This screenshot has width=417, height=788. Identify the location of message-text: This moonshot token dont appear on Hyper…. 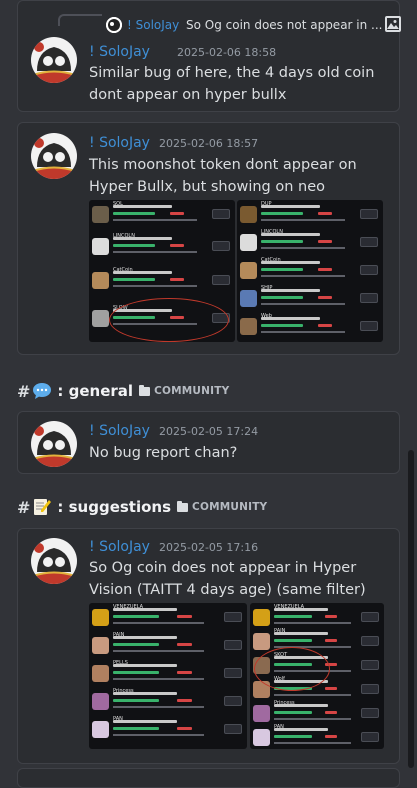
(223, 176).